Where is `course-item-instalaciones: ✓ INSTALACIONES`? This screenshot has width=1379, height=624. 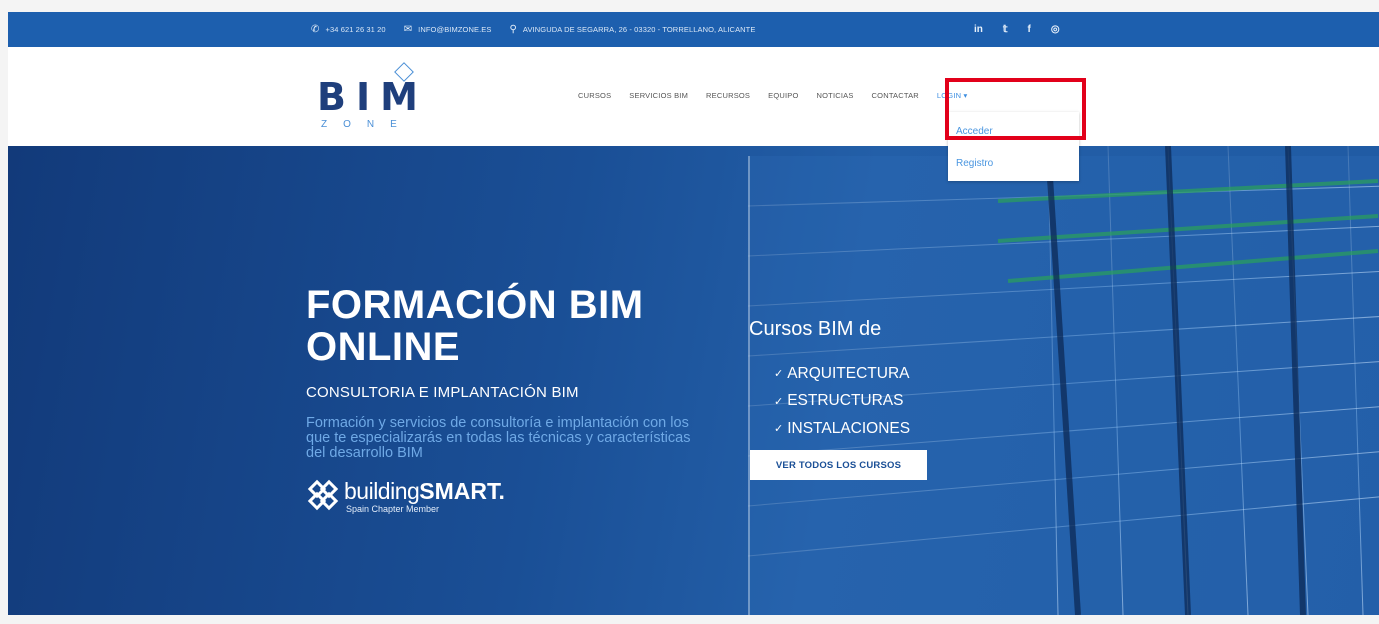 course-item-instalaciones: ✓ INSTALACIONES is located at coordinates (842, 429).